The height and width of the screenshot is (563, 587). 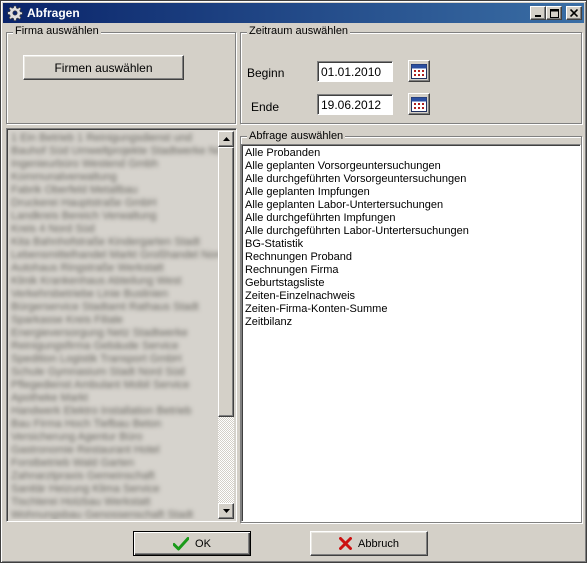 I want to click on query-list-item: Alle geplanten Impfungen, so click(x=412, y=192).